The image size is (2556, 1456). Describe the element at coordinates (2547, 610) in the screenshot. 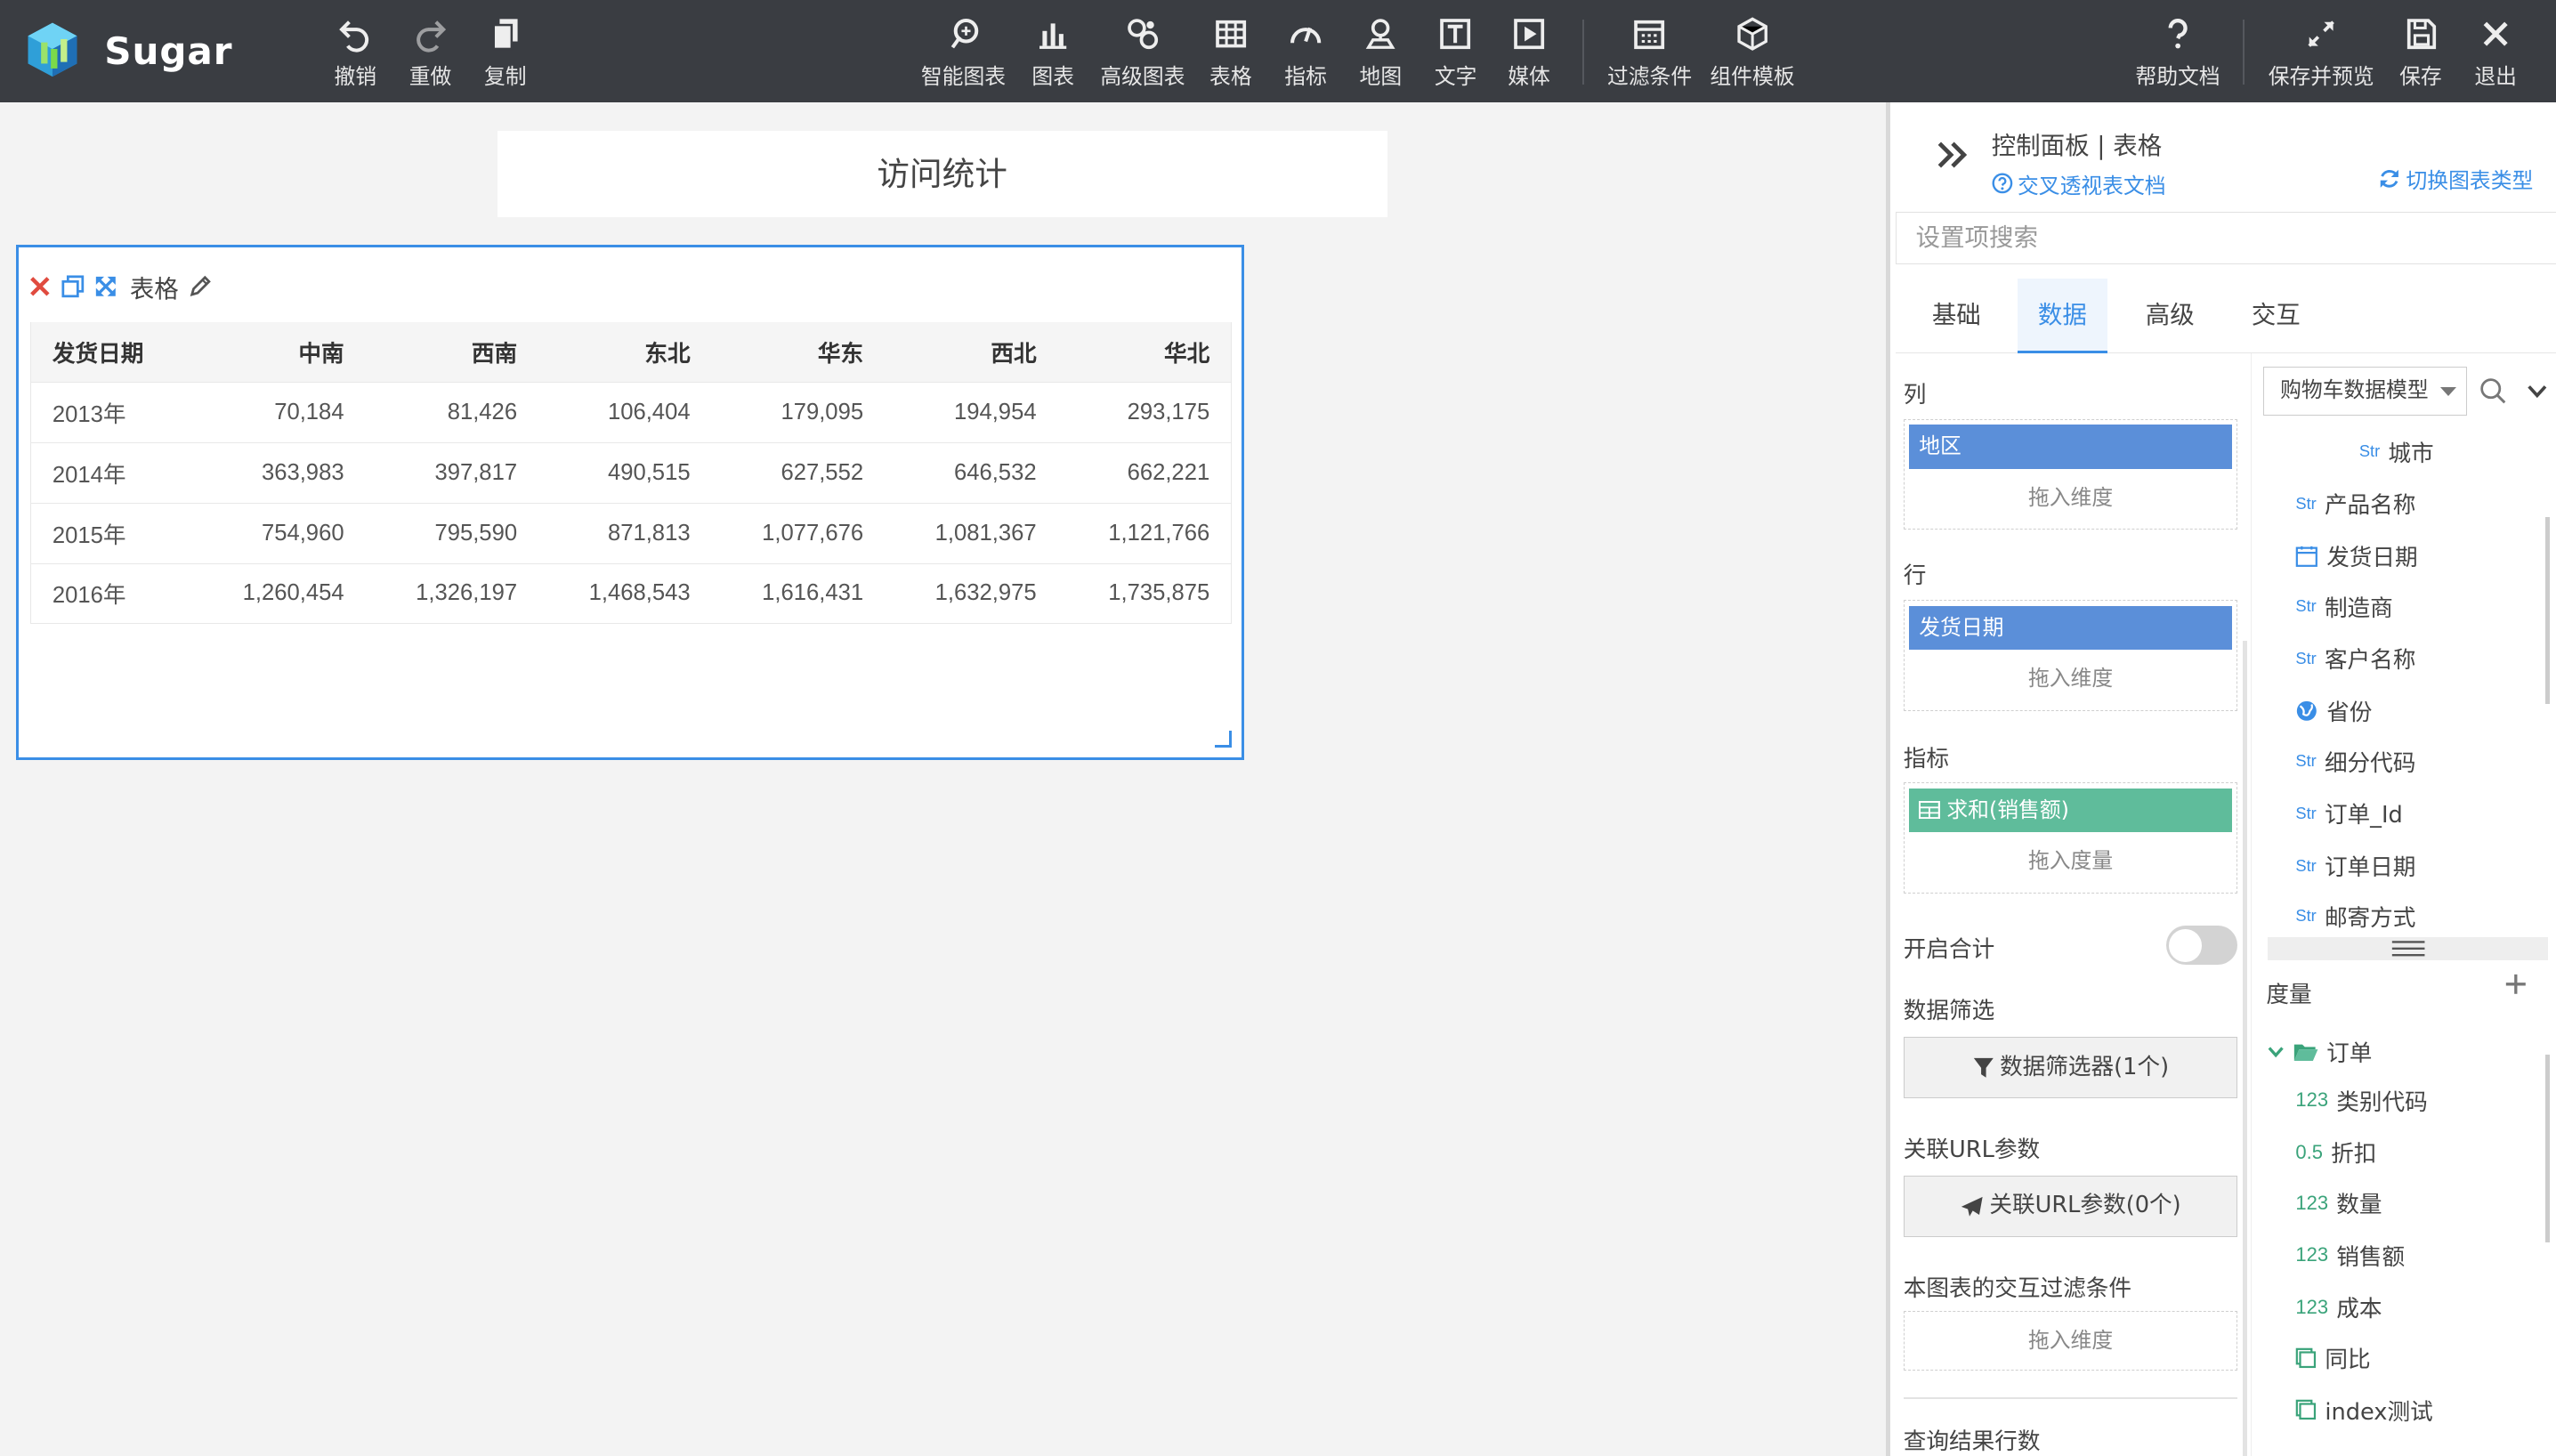

I see `dimension-scrollbar` at that location.